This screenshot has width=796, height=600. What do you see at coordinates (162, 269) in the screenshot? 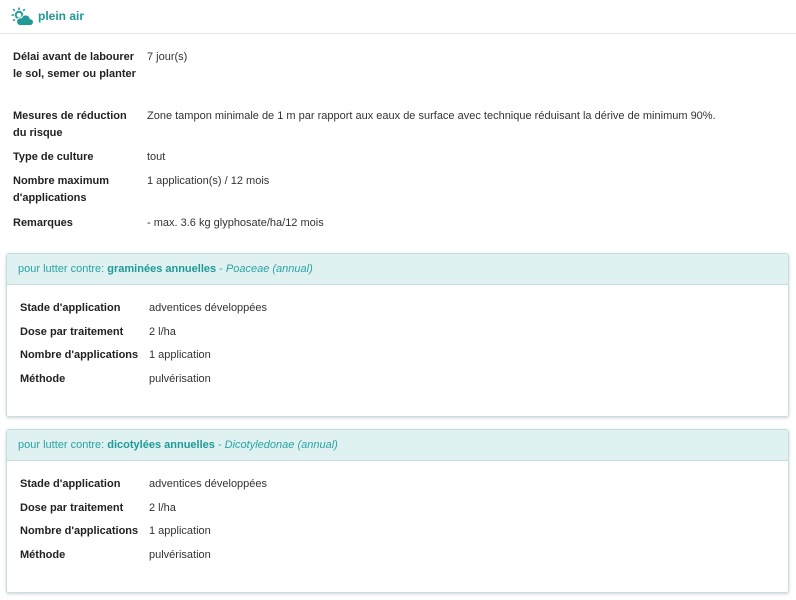
I see `panel-heading-target: graminées annuelles` at bounding box center [162, 269].